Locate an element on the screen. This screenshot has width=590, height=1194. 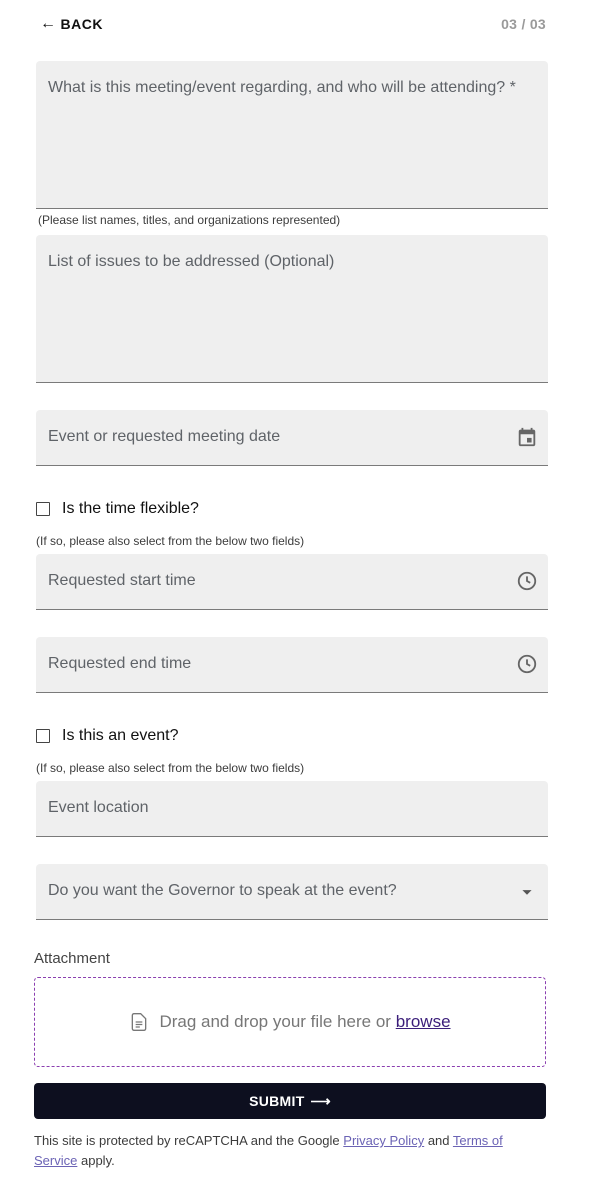
step-indicator: 03 / 03 is located at coordinates (523, 24).